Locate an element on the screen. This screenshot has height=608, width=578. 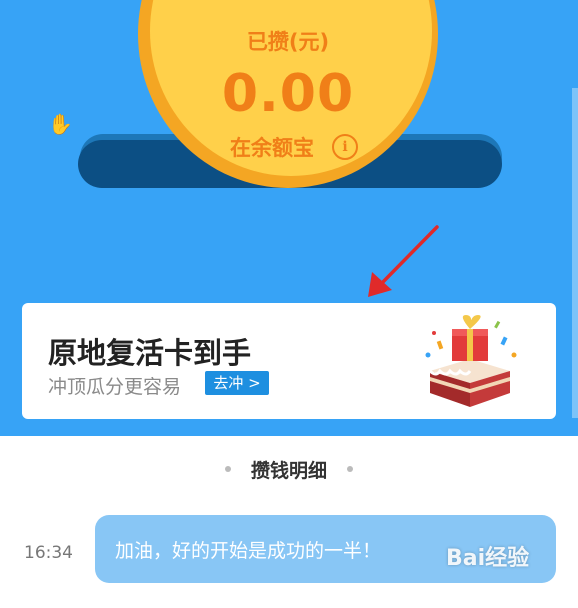
section-title: 攒钱明细 is located at coordinates (288, 471).